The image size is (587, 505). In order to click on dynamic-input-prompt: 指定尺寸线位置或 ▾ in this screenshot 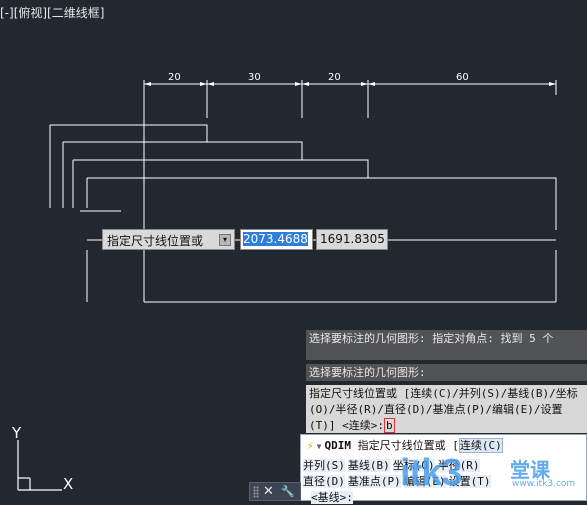, I will do `click(168, 239)`.